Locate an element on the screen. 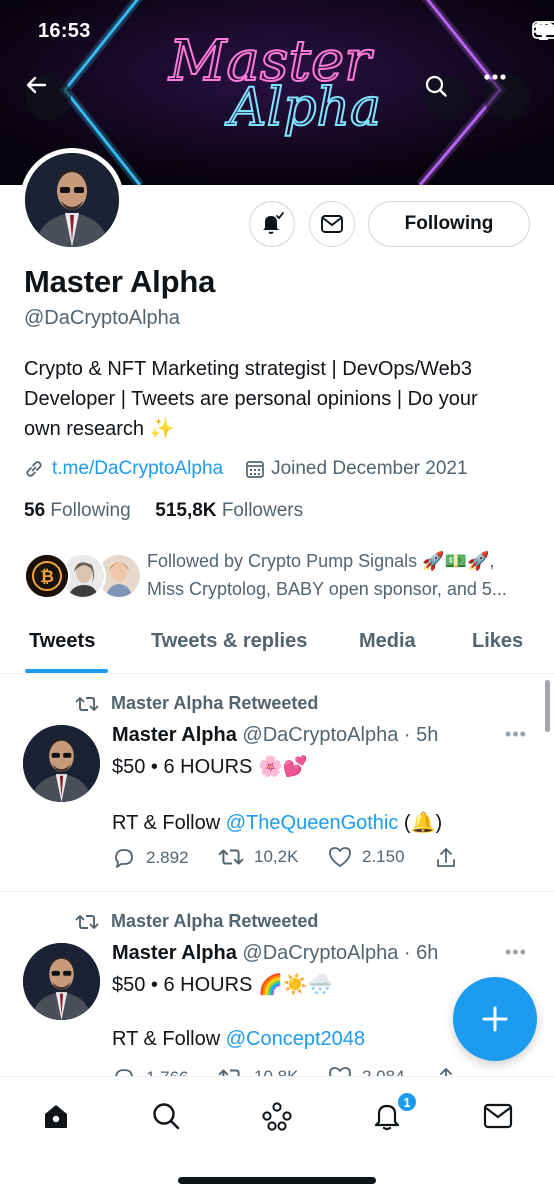  plus-icon is located at coordinates (495, 1019).